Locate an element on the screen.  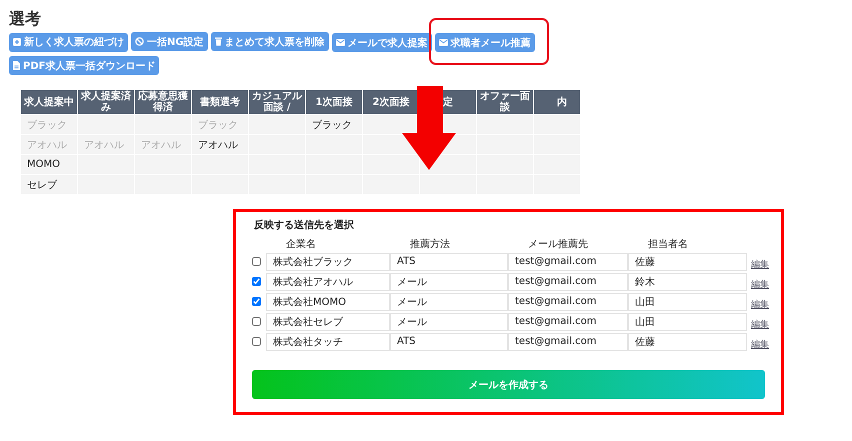
column-header: 内 is located at coordinates (557, 102).